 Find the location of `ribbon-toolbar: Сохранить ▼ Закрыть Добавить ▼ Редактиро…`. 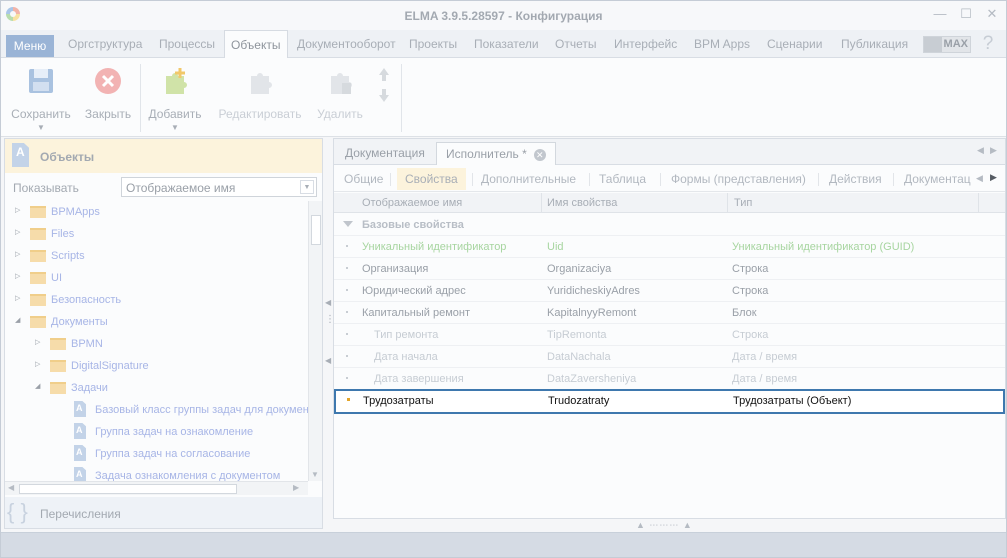

ribbon-toolbar: Сохранить ▼ Закрыть Добавить ▼ Редактиро… is located at coordinates (503, 97).